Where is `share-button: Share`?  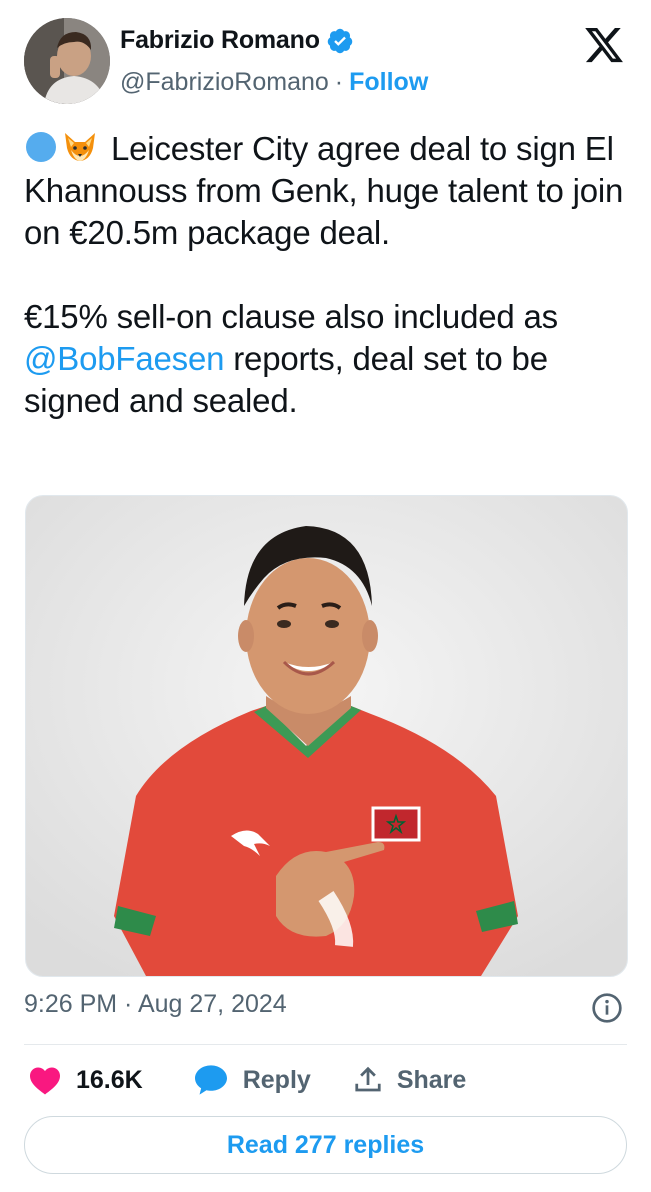 share-button: Share is located at coordinates (409, 1080).